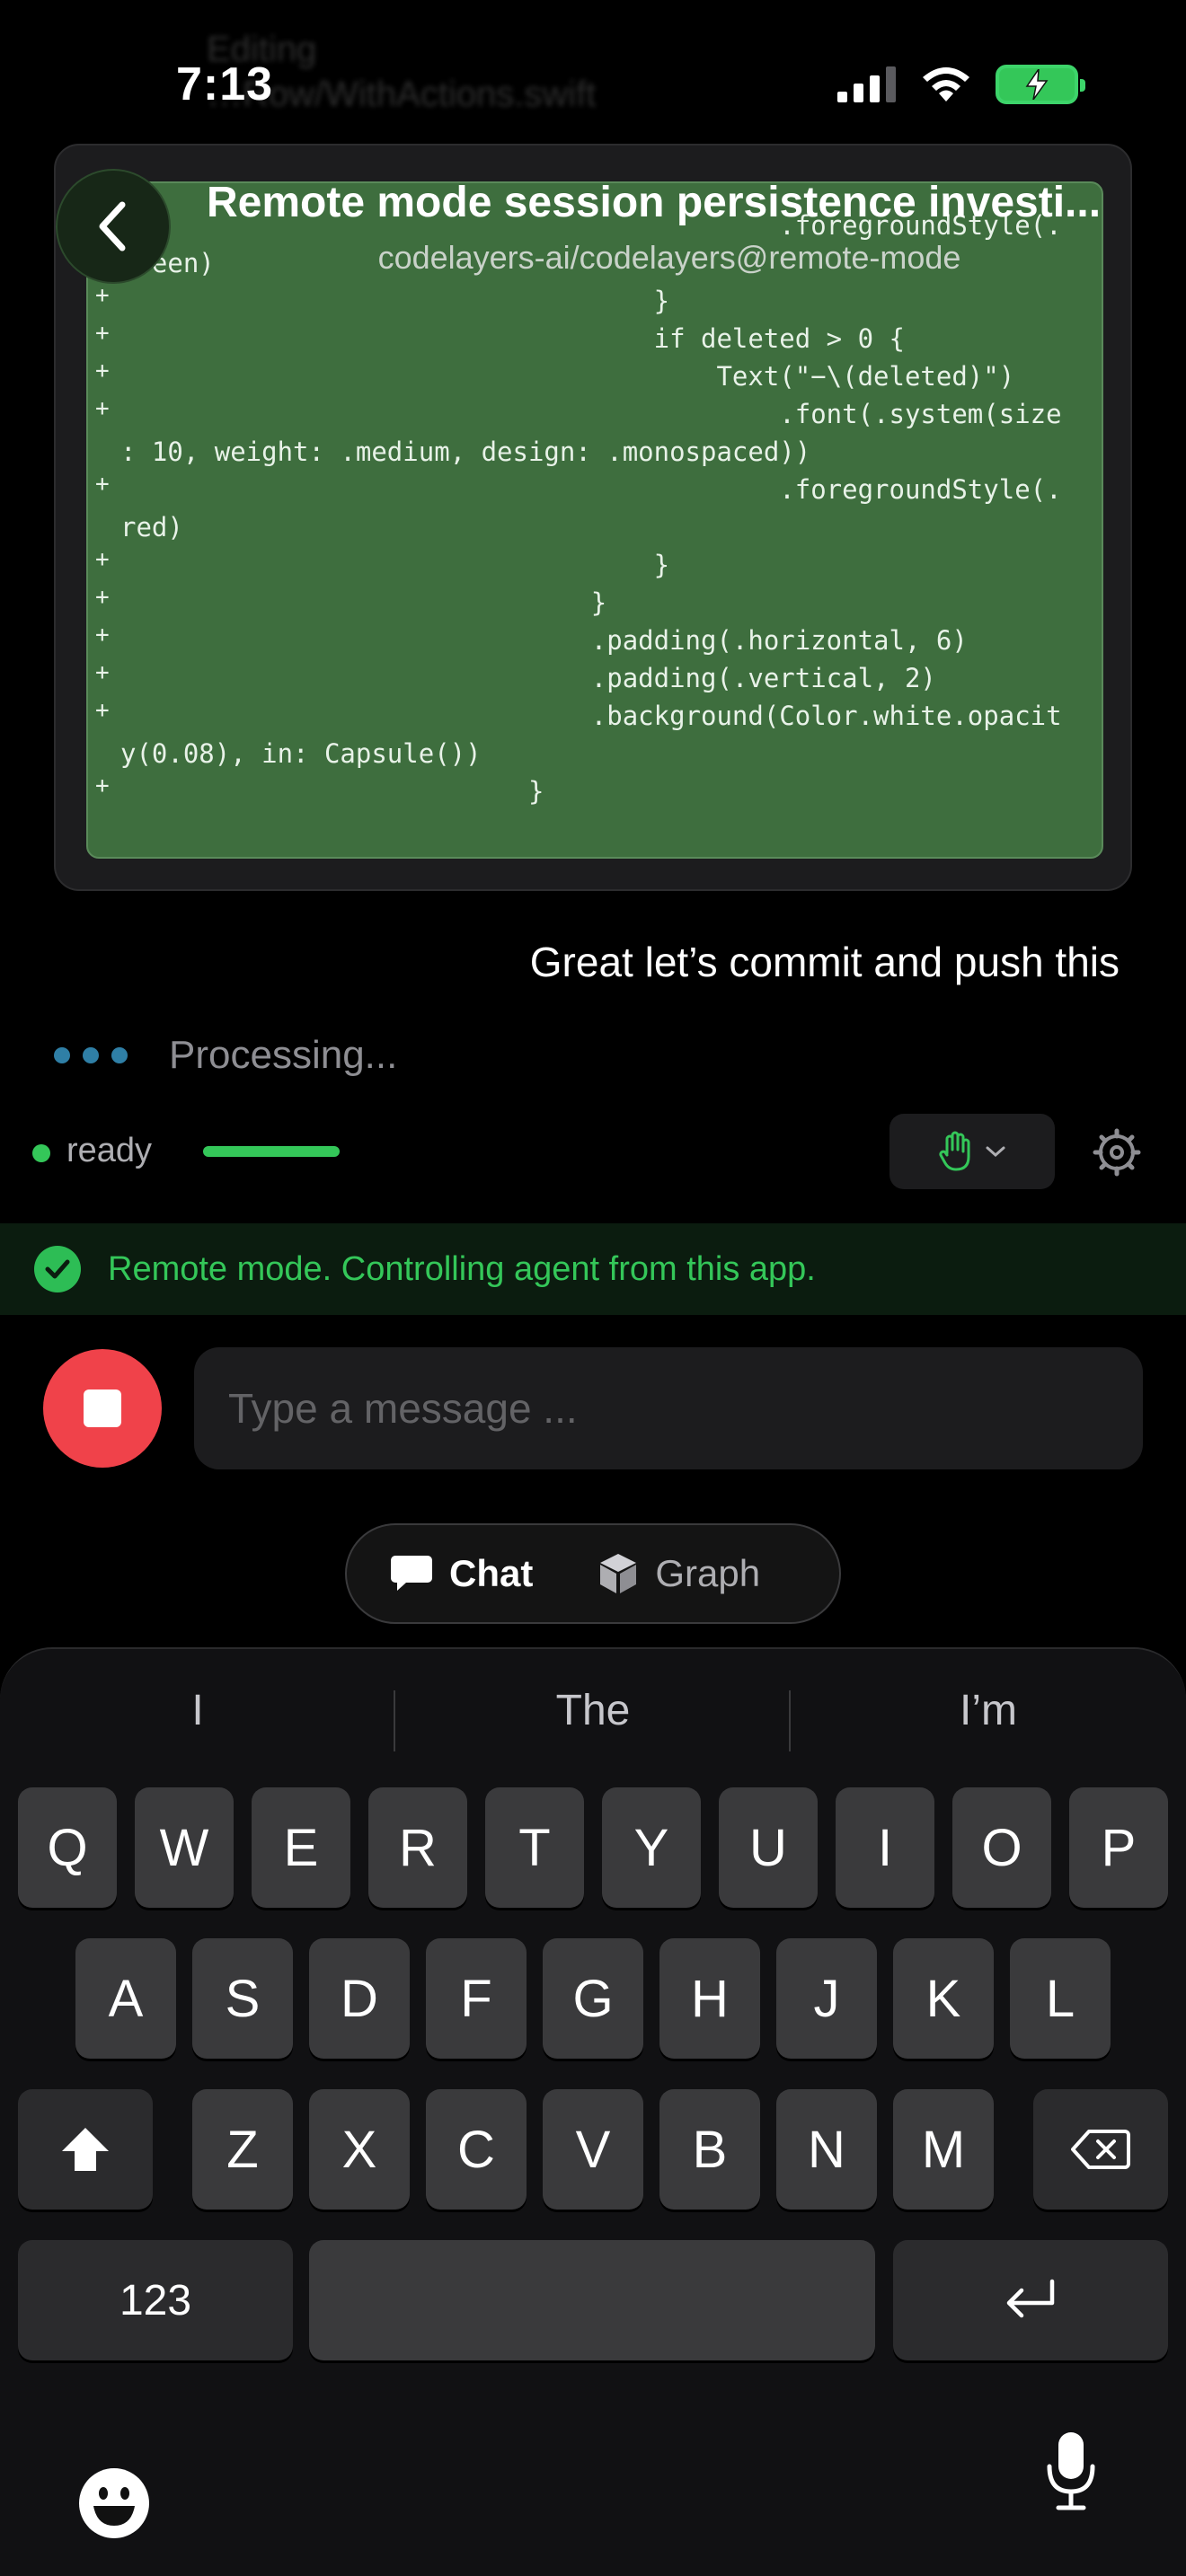 This screenshot has height=2576, width=1186. I want to click on code-line: + Text("−\(deleted)"), so click(595, 376).